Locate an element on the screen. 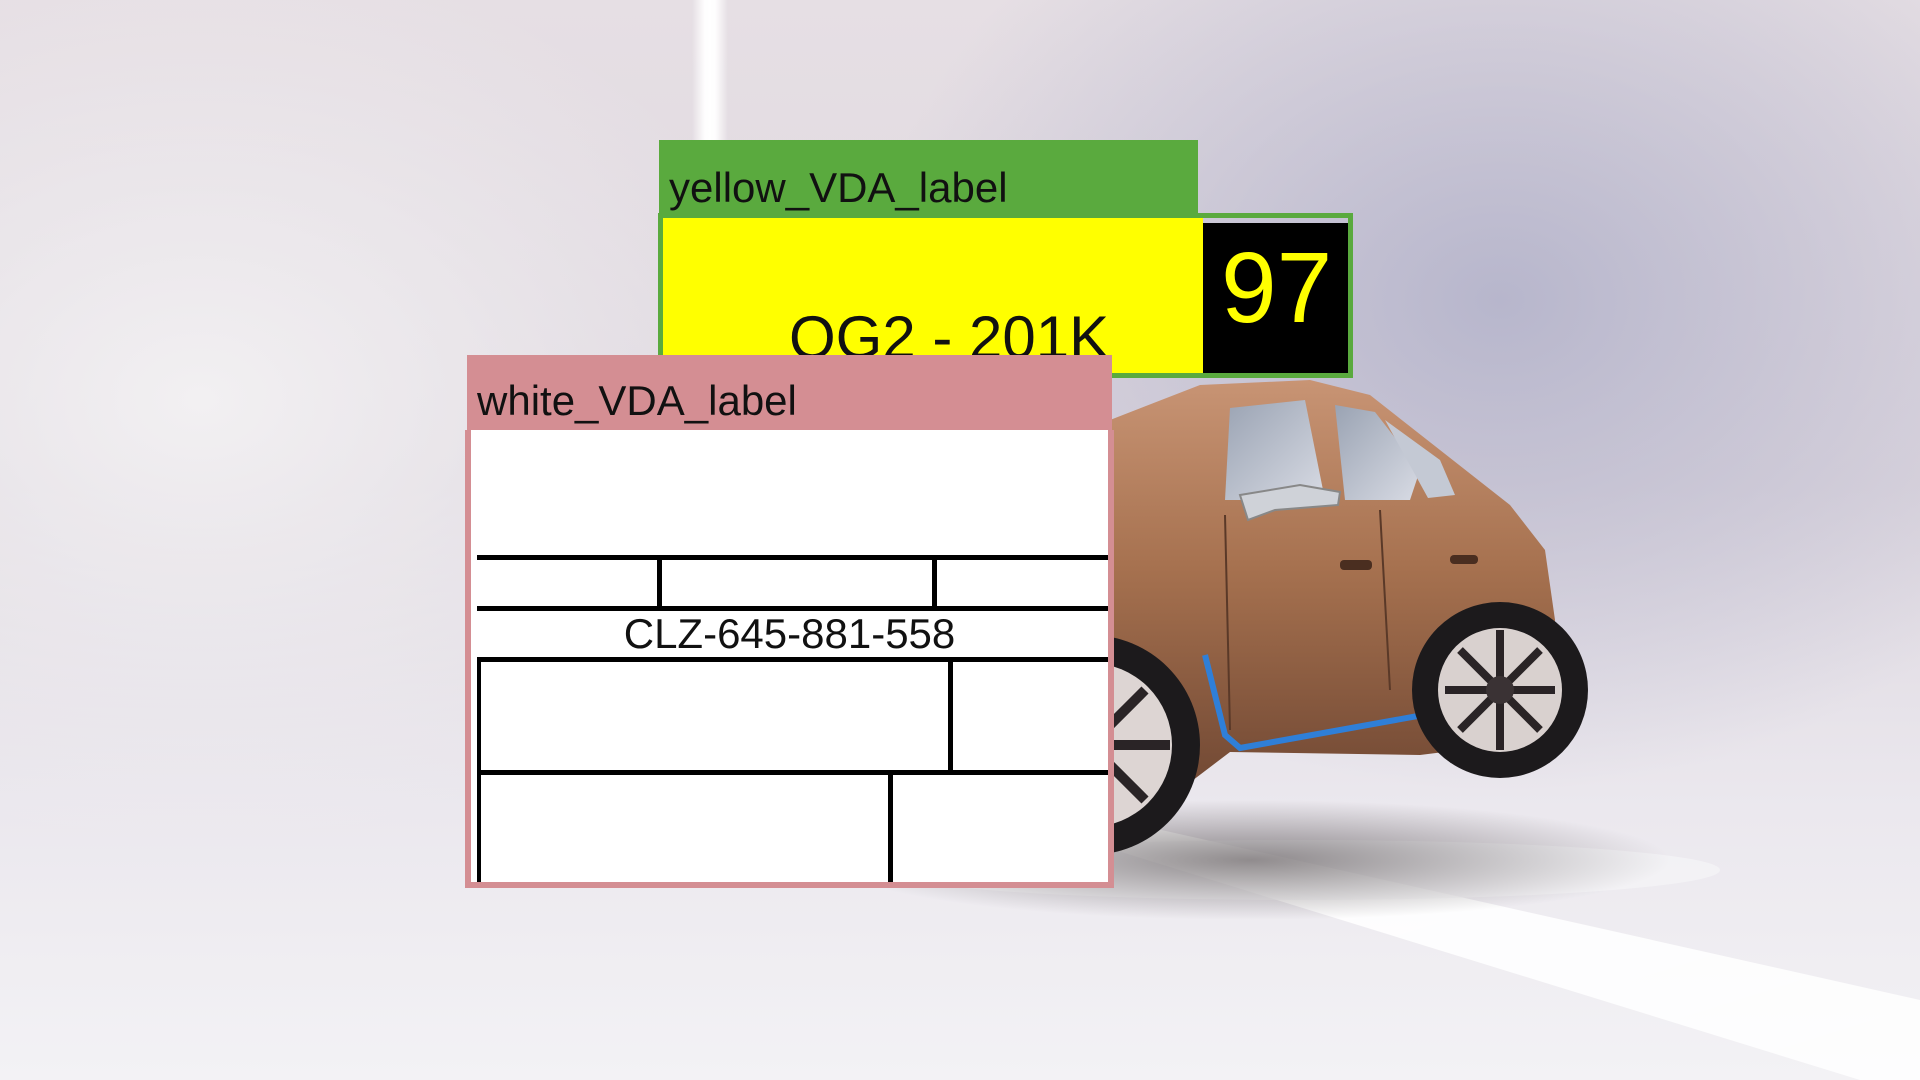 Image resolution: width=1920 pixels, height=1080 pixels. white-label-header: white_VDA_label is located at coordinates (789, 394).